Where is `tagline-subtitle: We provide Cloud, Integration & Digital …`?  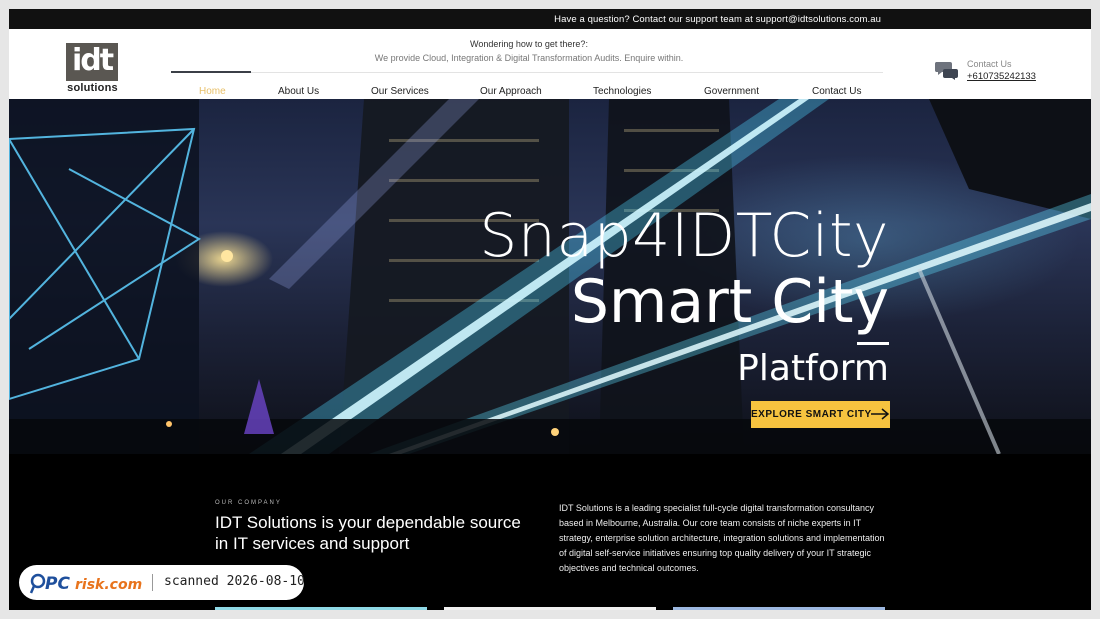
tagline-subtitle: We provide Cloud, Integration & Digital … is located at coordinates (529, 58).